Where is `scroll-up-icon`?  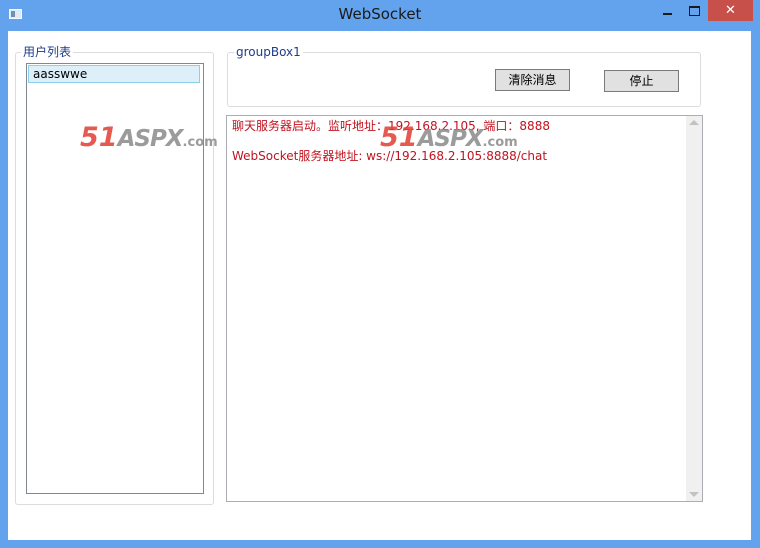 scroll-up-icon is located at coordinates (694, 122).